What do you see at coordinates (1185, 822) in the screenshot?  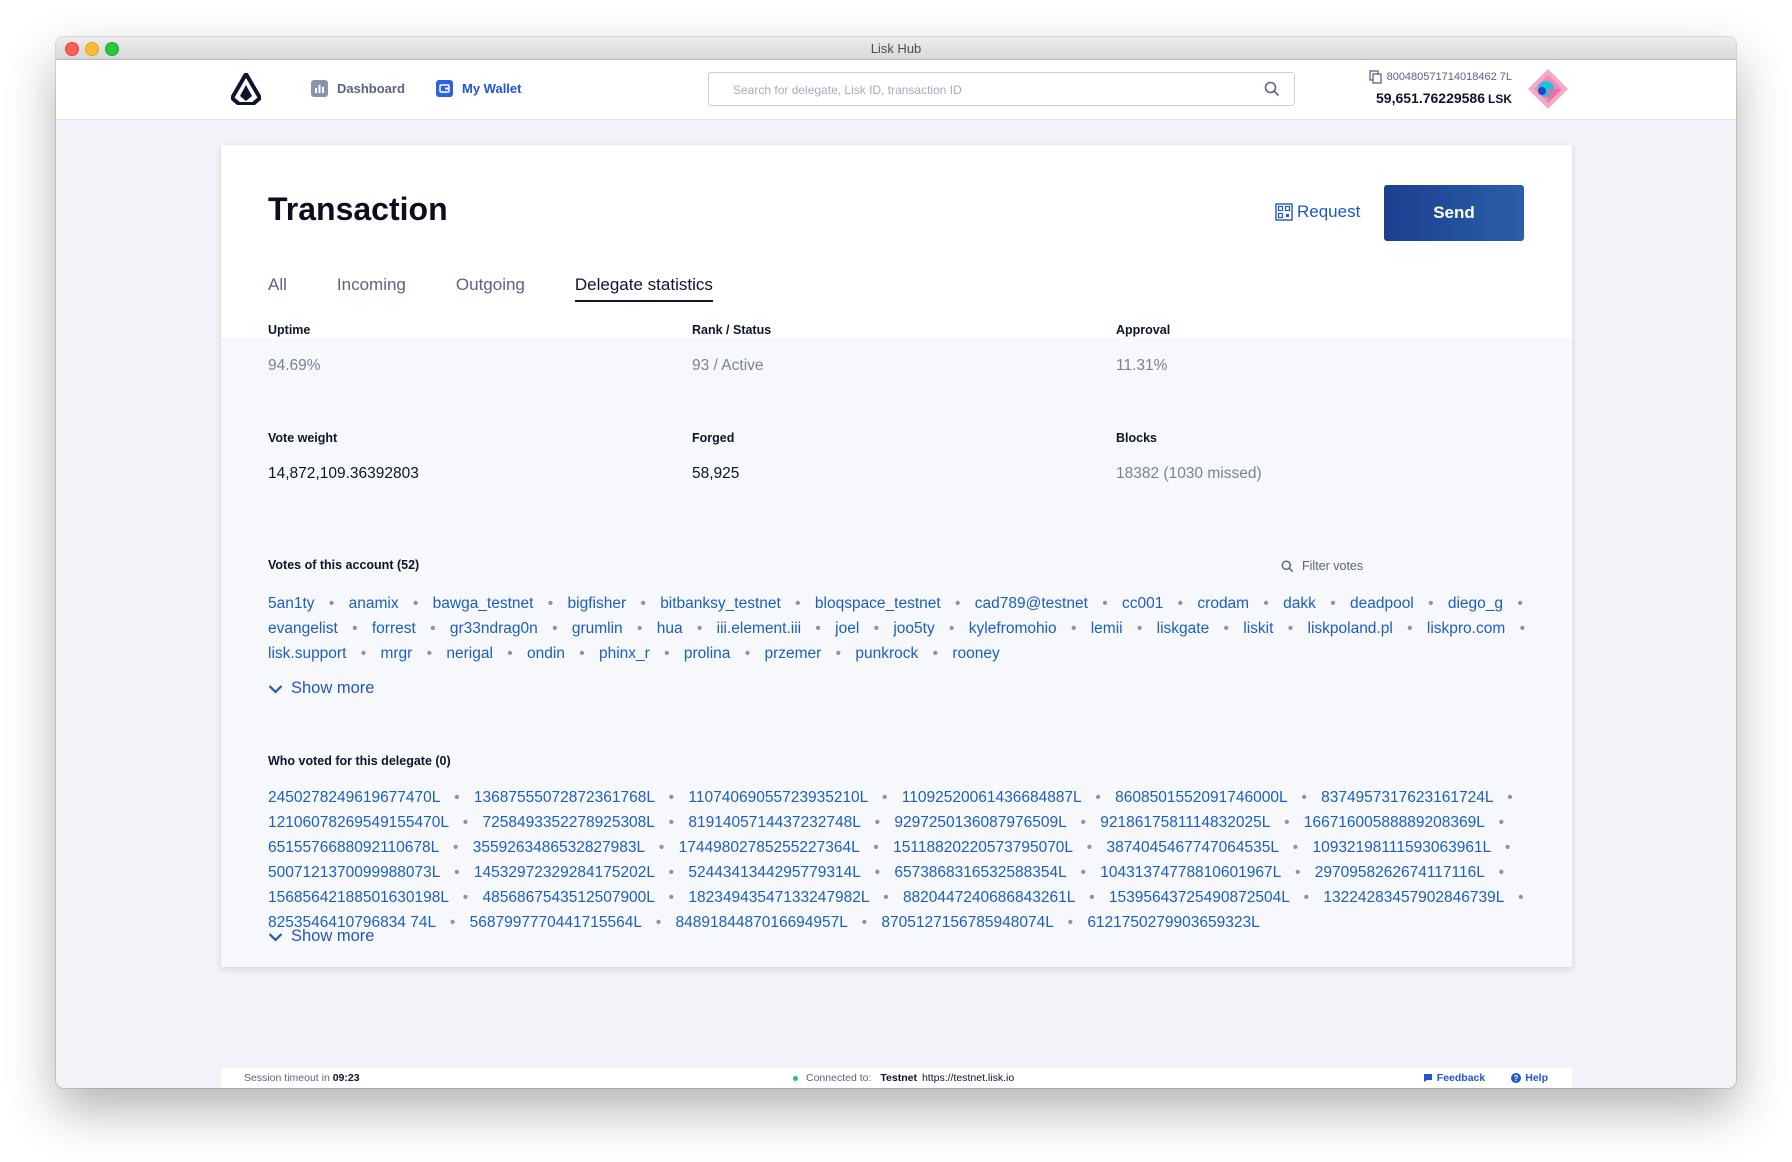 I see `voter-item: 9218617581114832025L` at bounding box center [1185, 822].